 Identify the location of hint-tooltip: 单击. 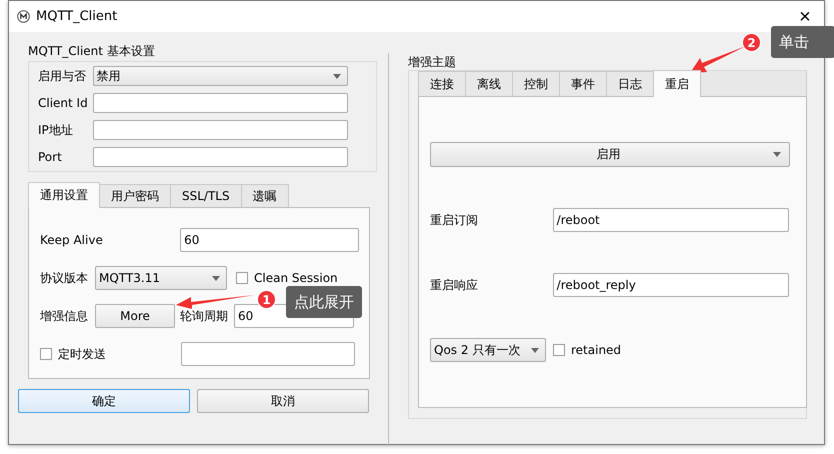
(802, 42).